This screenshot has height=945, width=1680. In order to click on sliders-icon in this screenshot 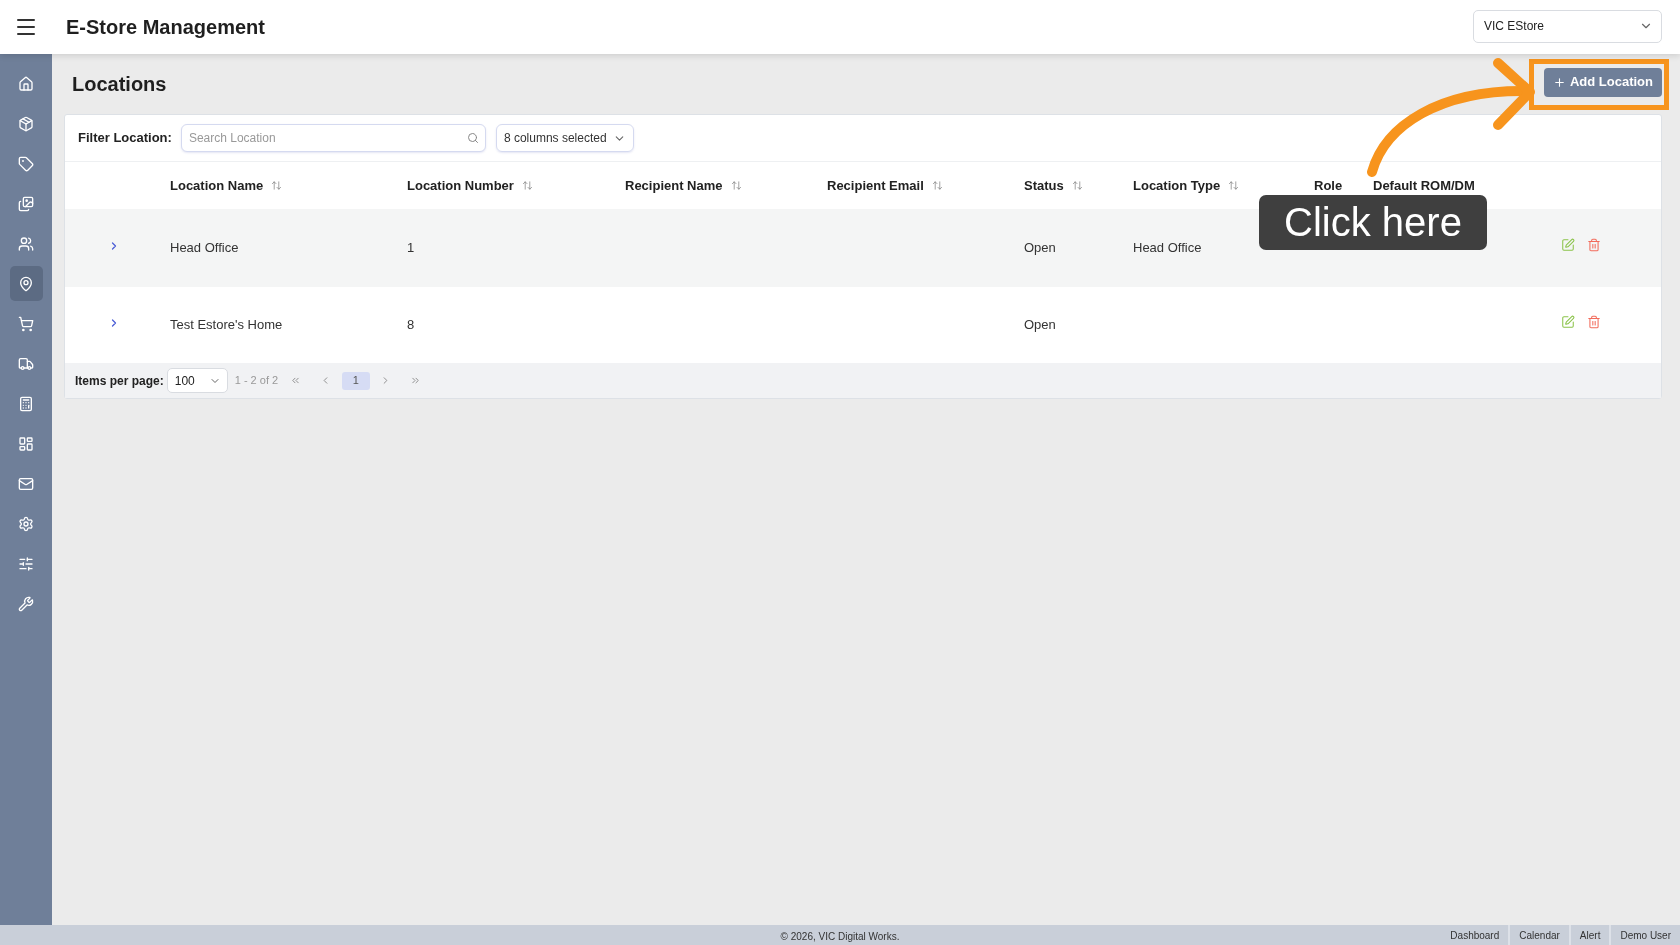, I will do `click(26, 563)`.